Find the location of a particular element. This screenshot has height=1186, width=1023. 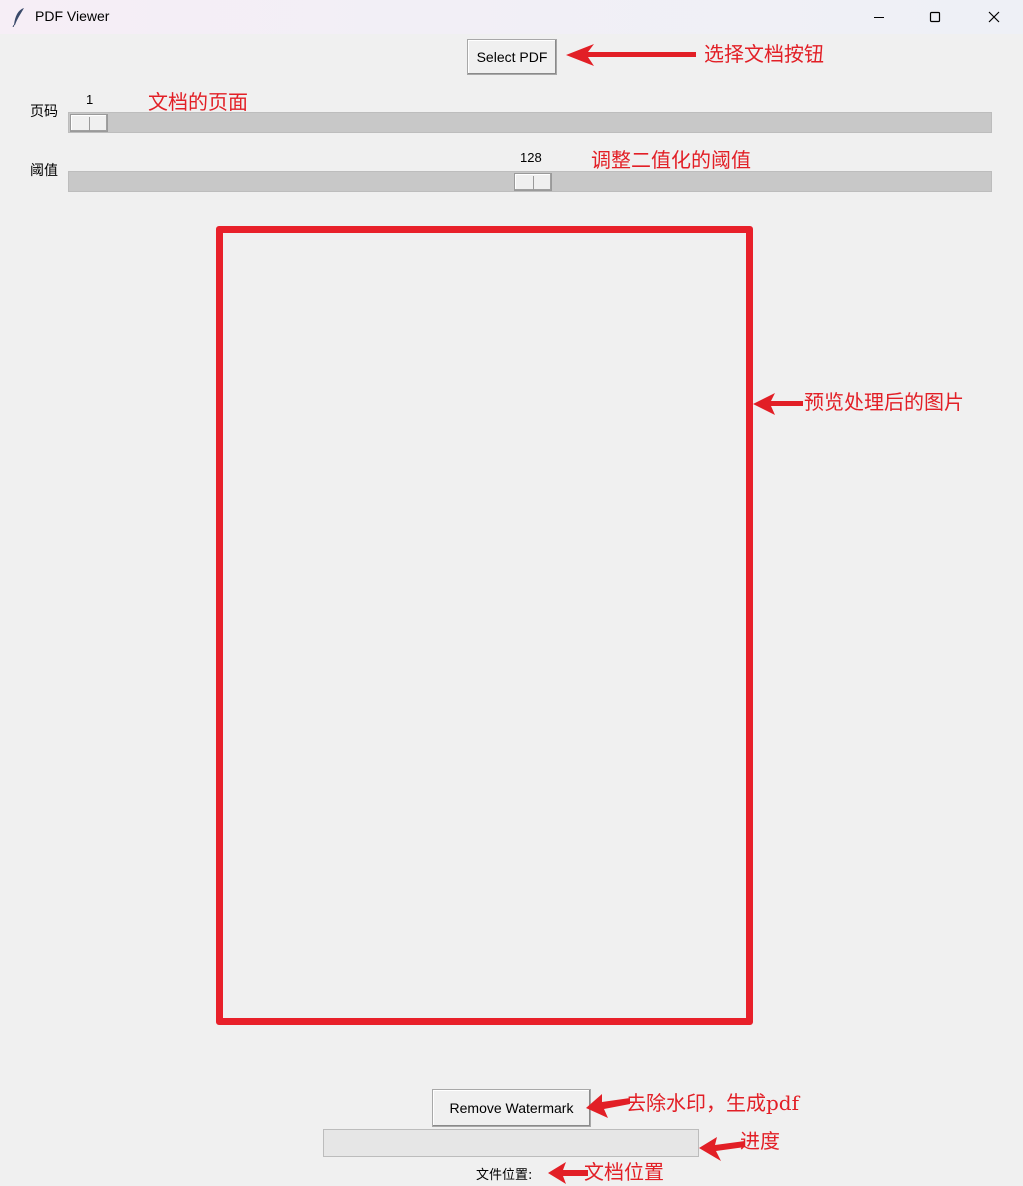

annotation-file-location: 文档位置 is located at coordinates (624, 1172).